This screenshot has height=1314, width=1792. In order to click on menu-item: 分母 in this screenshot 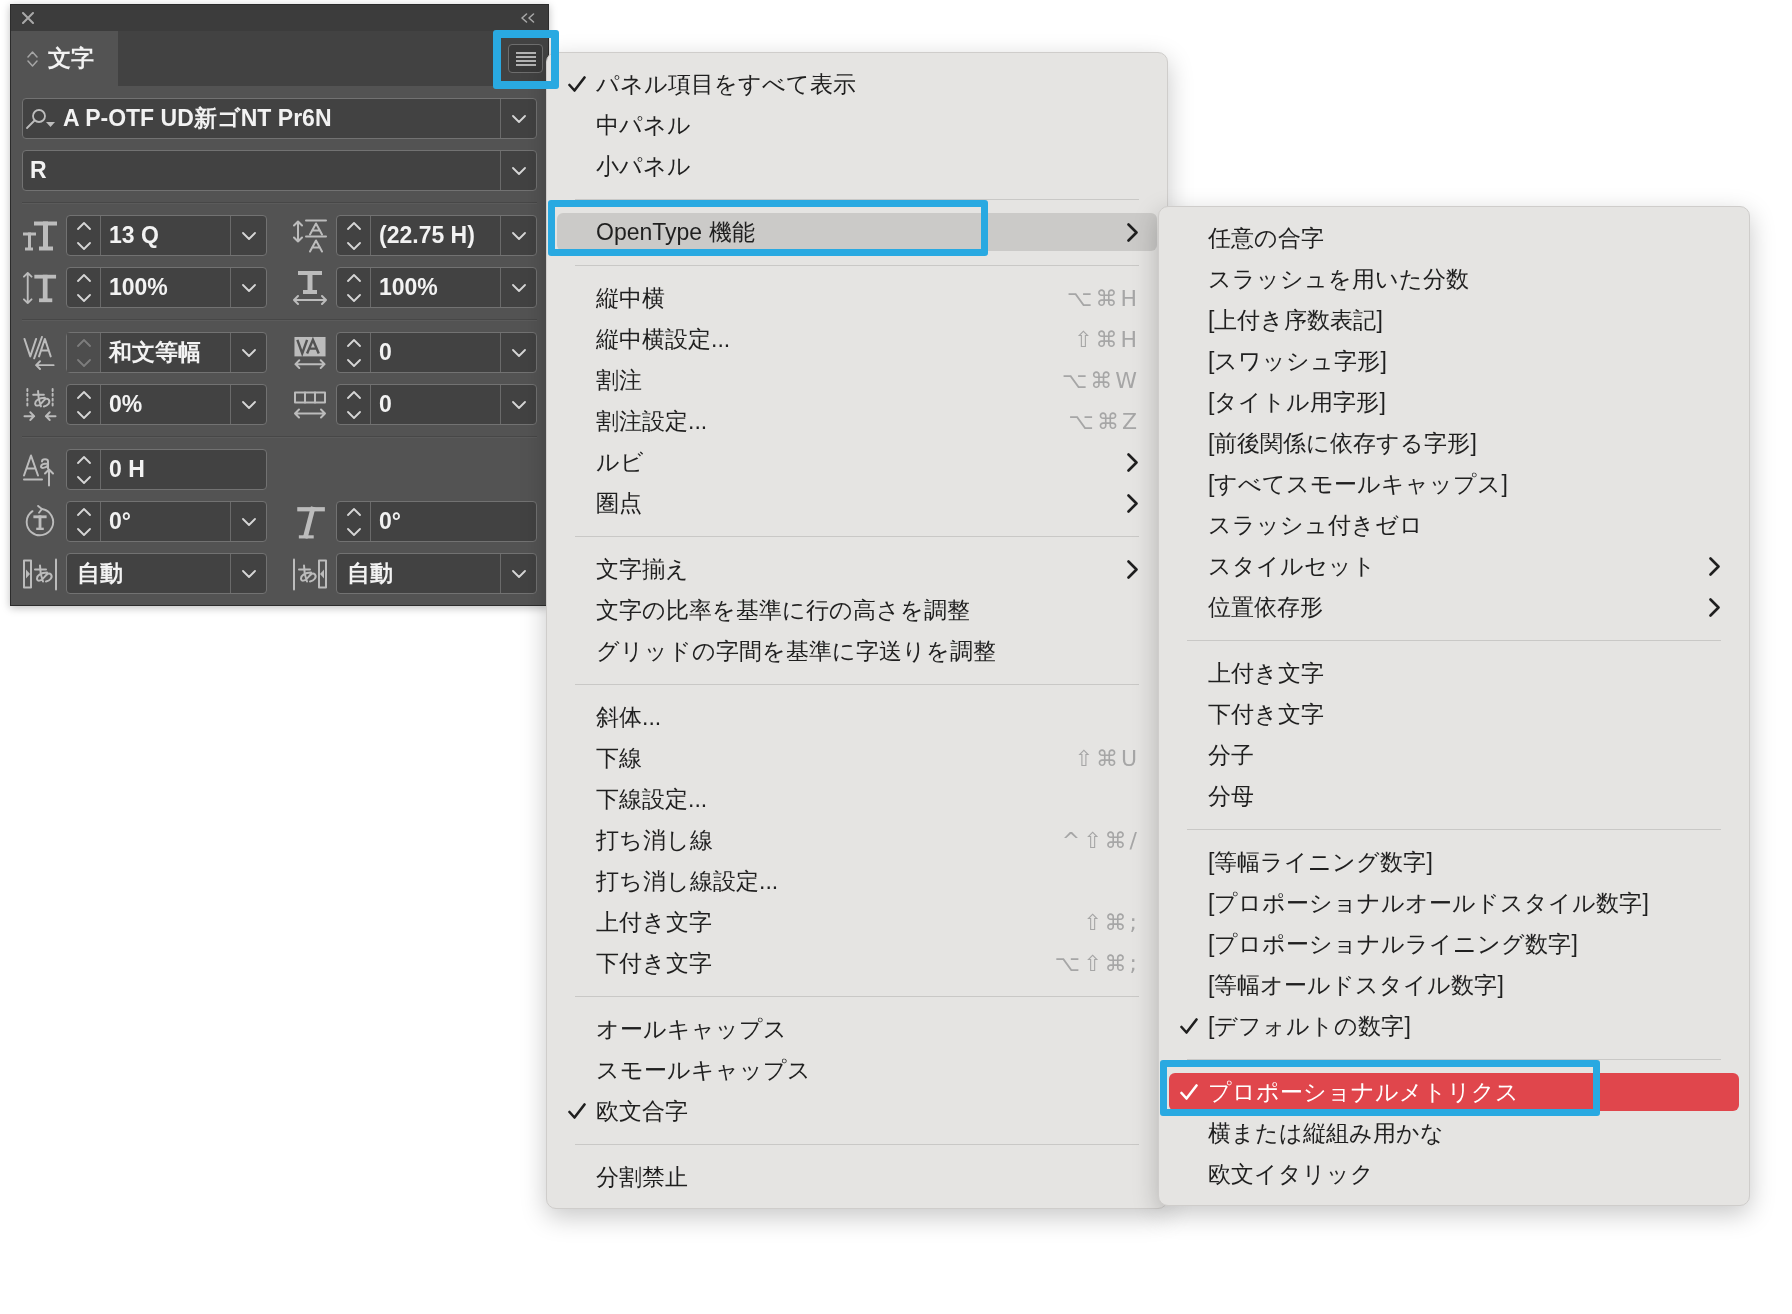, I will do `click(1454, 796)`.